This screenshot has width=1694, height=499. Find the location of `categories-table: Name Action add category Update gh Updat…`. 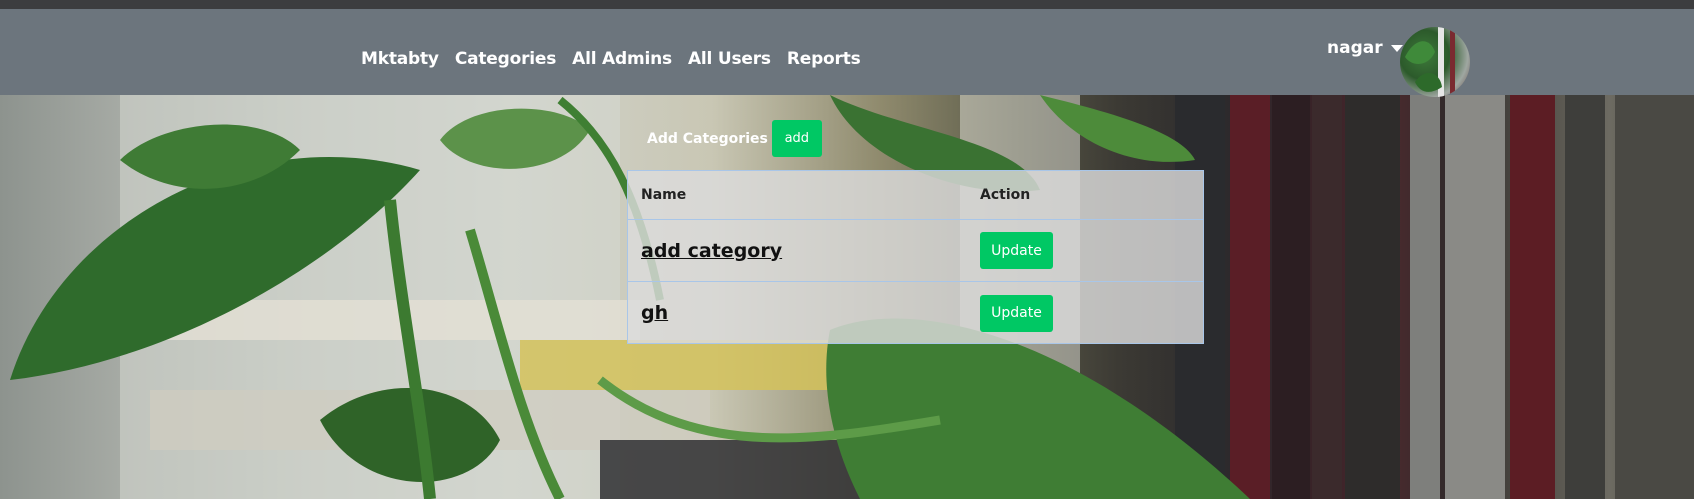

categories-table: Name Action add category Update gh Updat… is located at coordinates (915, 257).